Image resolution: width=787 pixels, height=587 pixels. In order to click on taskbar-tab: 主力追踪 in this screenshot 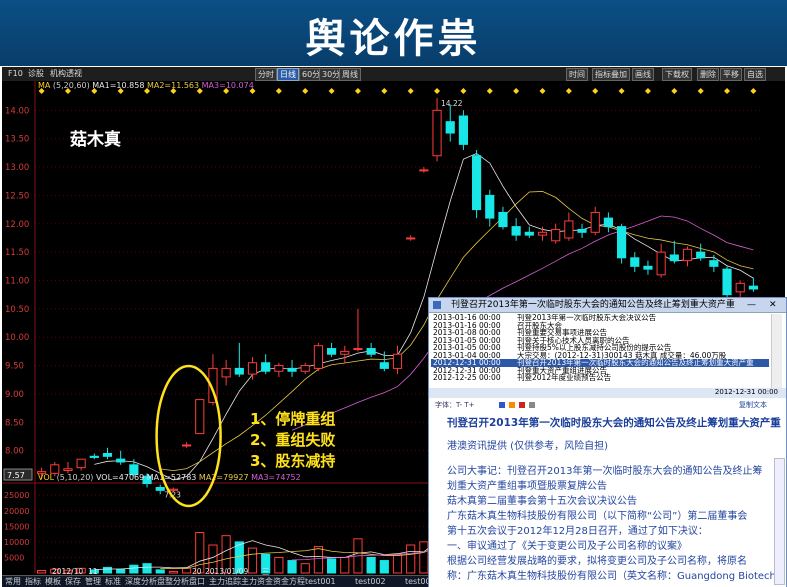, I will do `click(225, 582)`.